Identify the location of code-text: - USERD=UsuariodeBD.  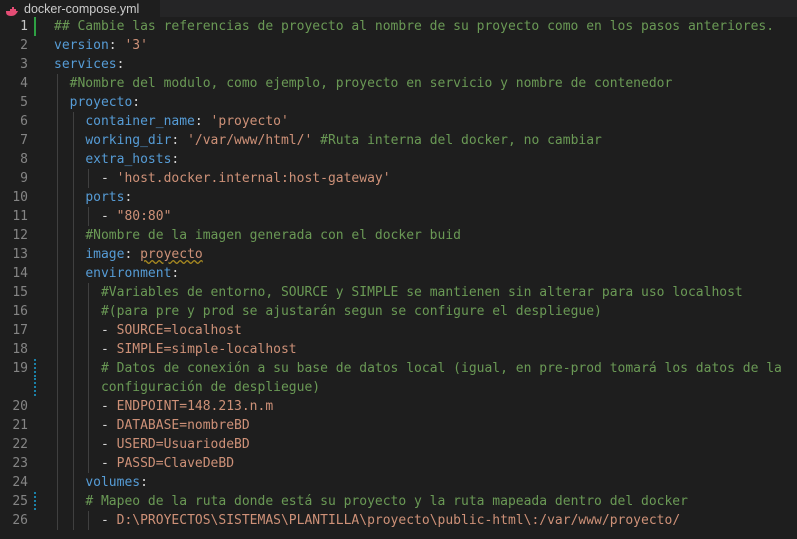
(152, 444).